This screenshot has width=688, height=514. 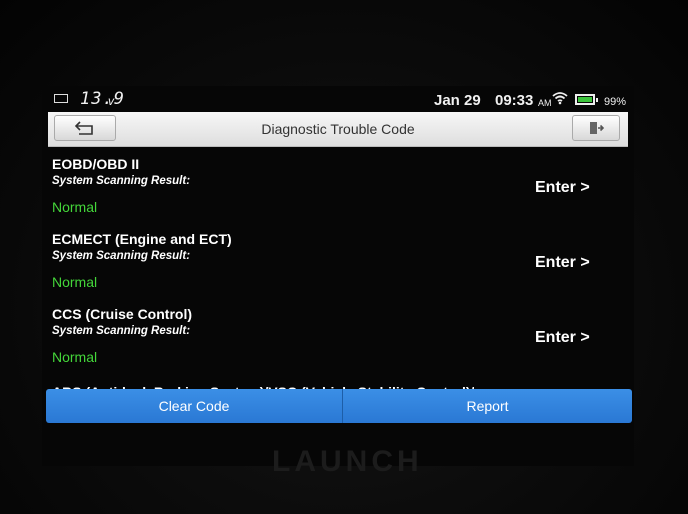 I want to click on wifi-icon, so click(x=560, y=100).